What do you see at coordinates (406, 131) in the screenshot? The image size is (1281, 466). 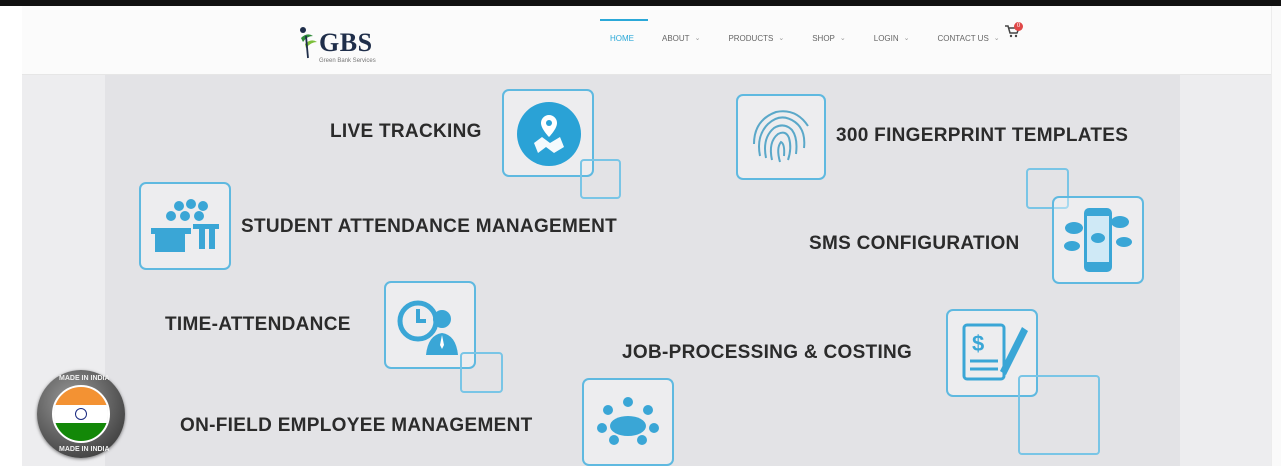 I see `feature-live-tracking-label: LIVE TRACKING` at bounding box center [406, 131].